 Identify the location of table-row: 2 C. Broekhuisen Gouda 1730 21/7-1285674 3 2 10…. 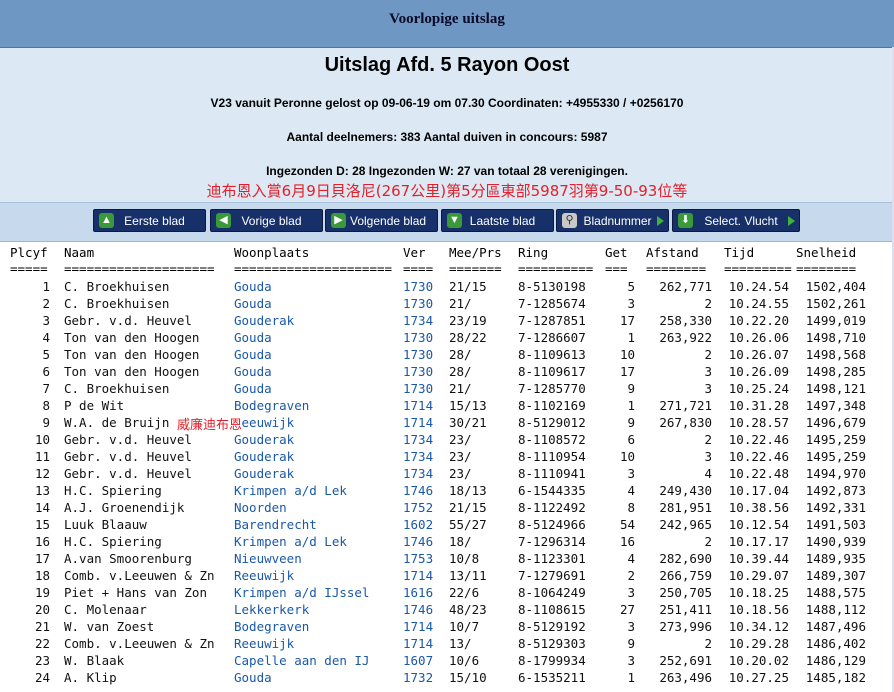
(447, 304).